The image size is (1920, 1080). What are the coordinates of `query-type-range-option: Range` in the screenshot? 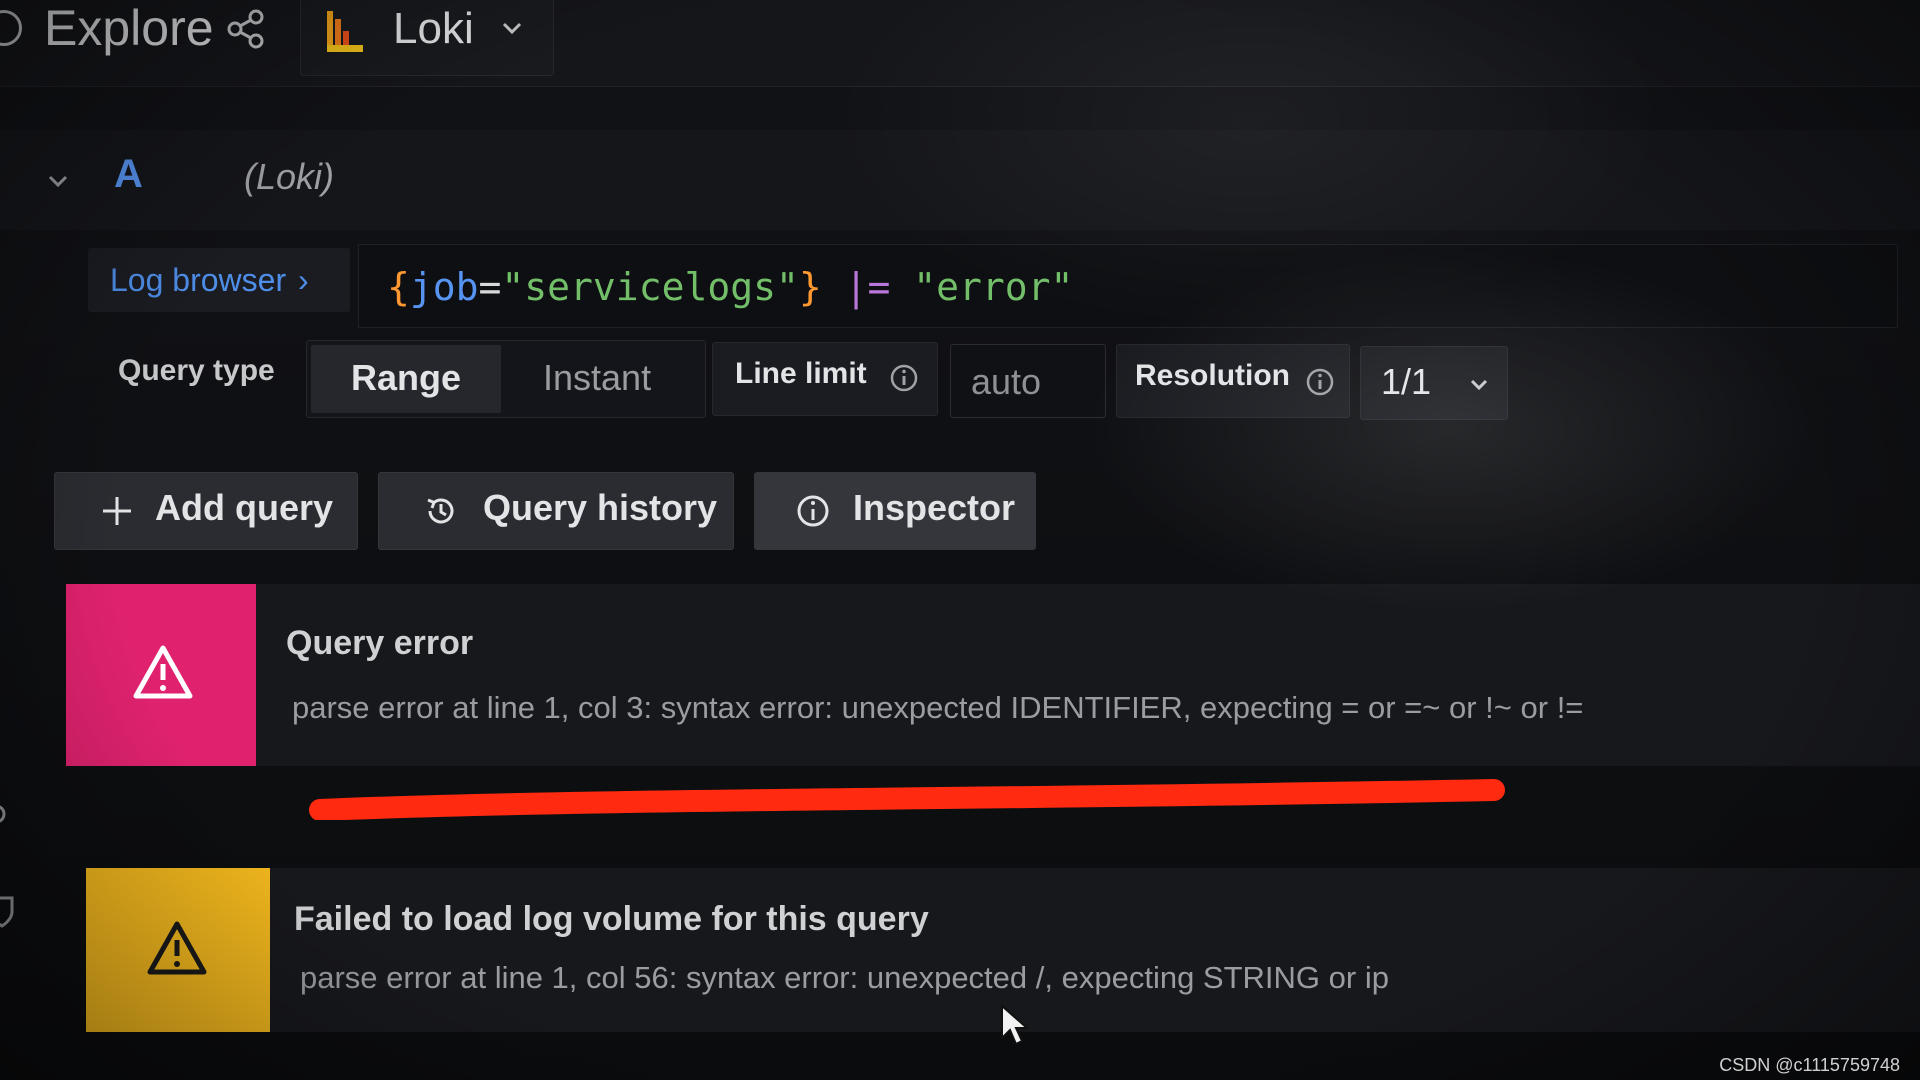 It's located at (406, 379).